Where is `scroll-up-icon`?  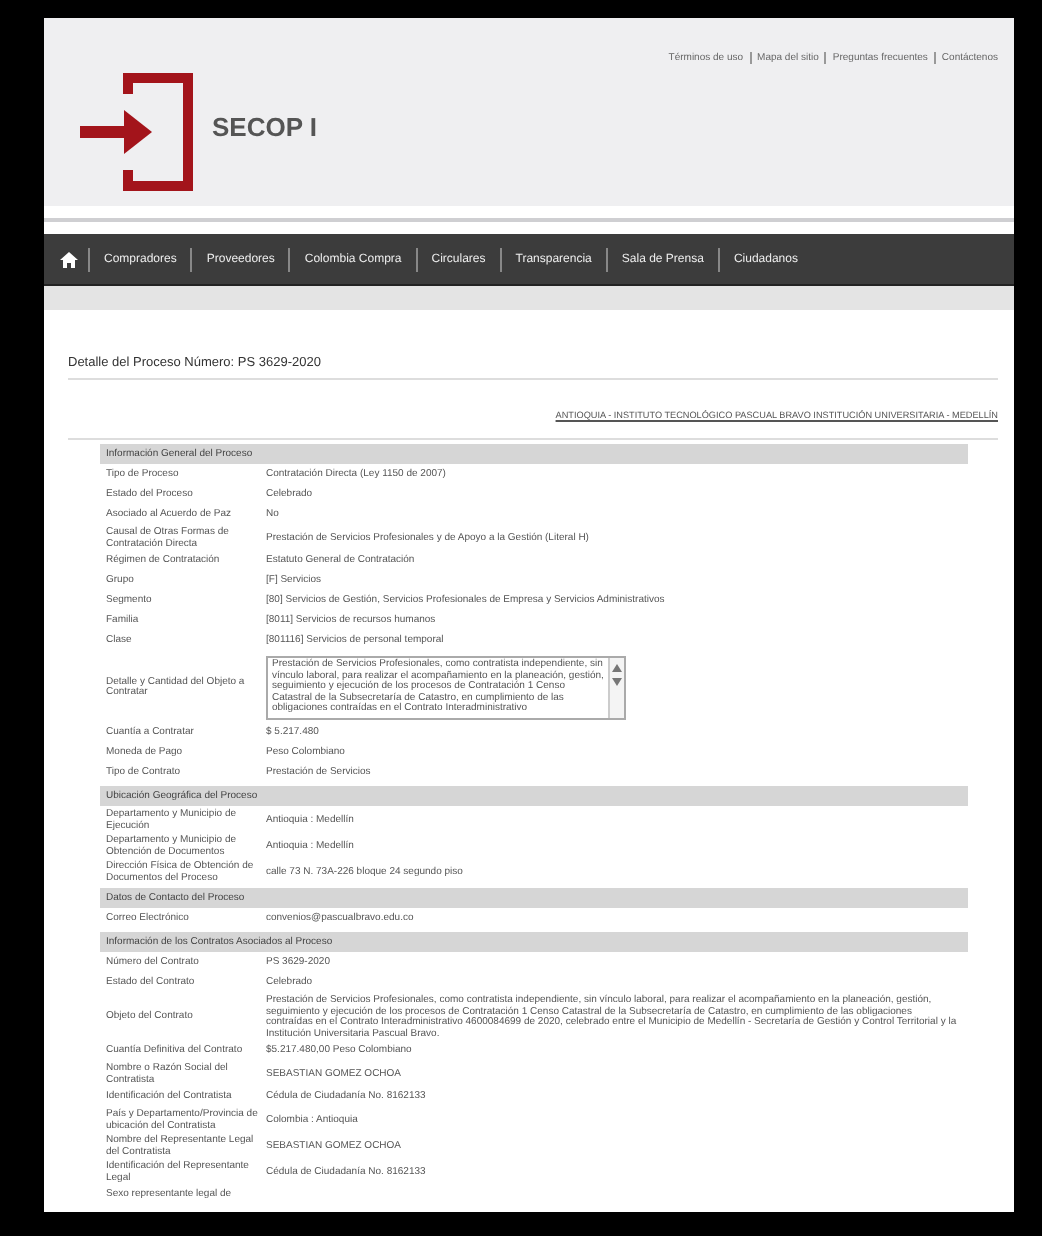 scroll-up-icon is located at coordinates (617, 668).